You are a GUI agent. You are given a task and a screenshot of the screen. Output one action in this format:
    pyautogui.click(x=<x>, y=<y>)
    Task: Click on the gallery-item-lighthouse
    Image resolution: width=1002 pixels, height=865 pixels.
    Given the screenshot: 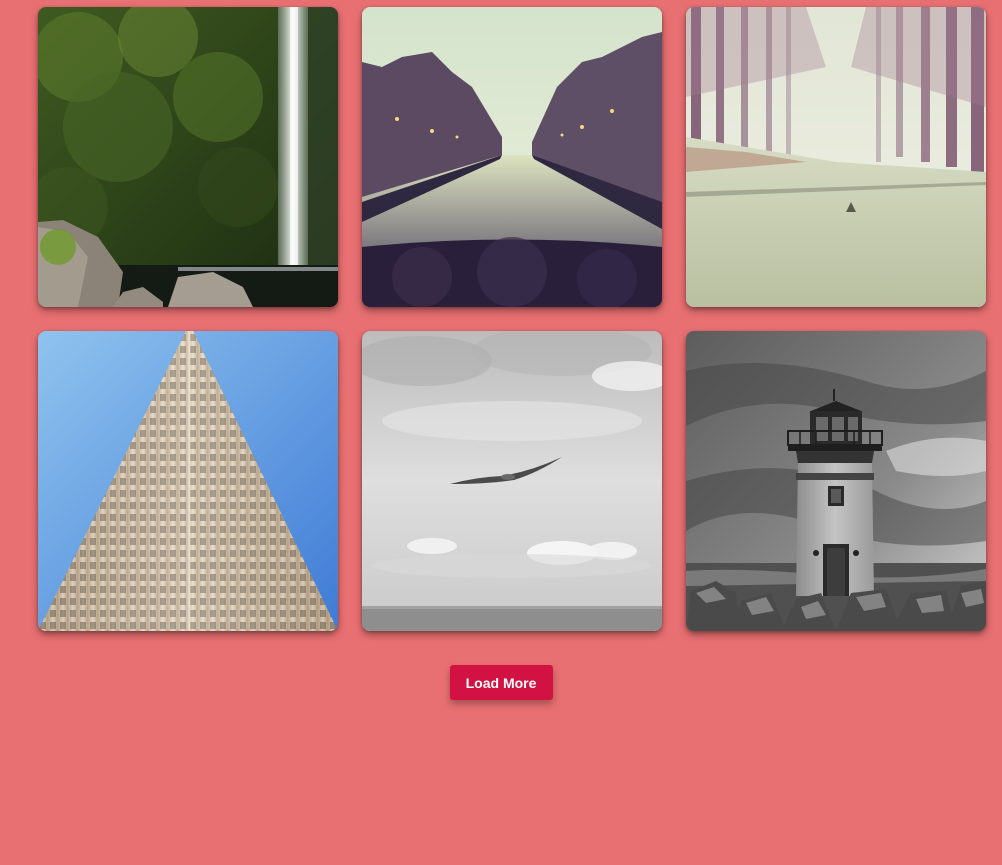 What is the action you would take?
    pyautogui.click(x=836, y=481)
    